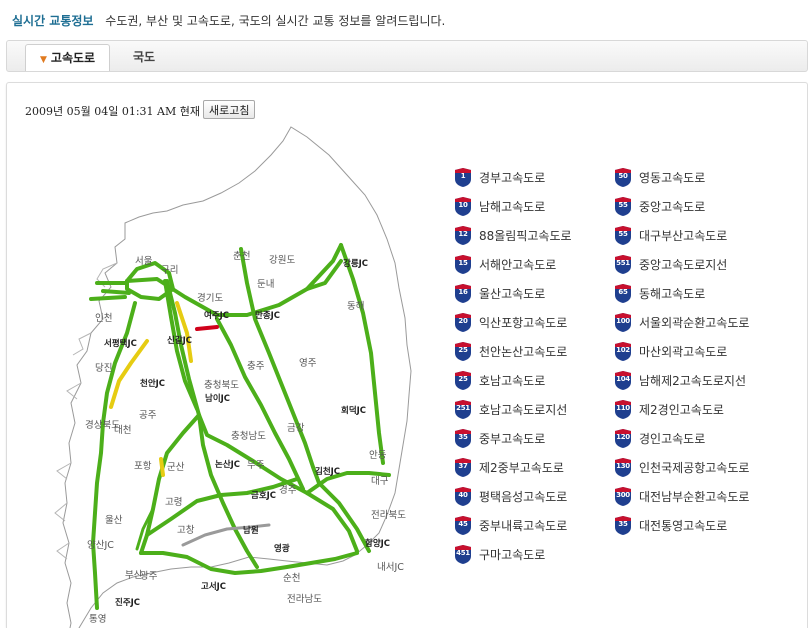 This screenshot has height=628, width=808. What do you see at coordinates (122, 430) in the screenshot?
I see `region-label: 대천` at bounding box center [122, 430].